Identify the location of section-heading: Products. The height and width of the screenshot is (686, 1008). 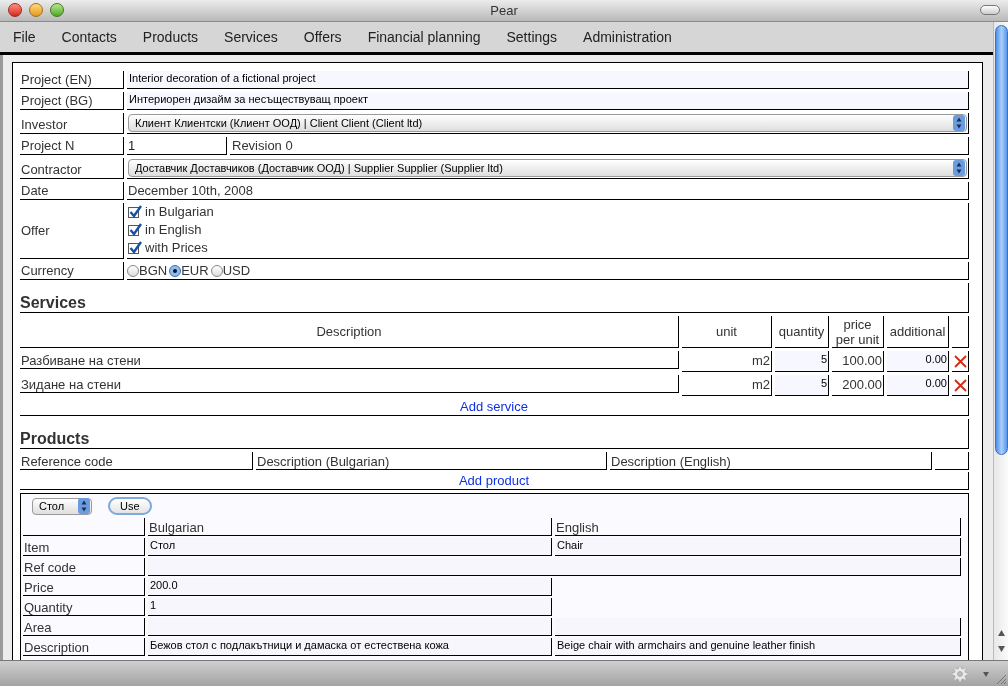
(55, 439).